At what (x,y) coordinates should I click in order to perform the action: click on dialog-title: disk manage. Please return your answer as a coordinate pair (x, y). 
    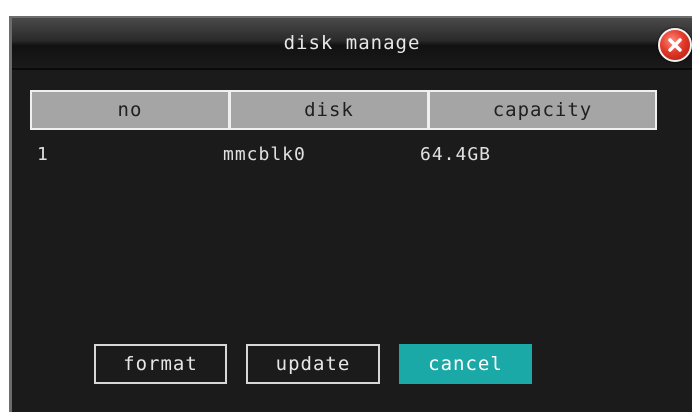
    Looking at the image, I should click on (352, 43).